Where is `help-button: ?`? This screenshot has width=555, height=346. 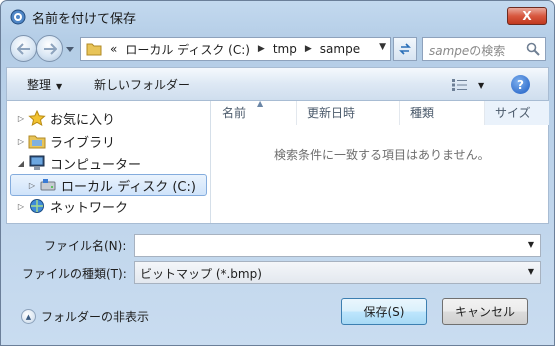
help-button: ? is located at coordinates (520, 84).